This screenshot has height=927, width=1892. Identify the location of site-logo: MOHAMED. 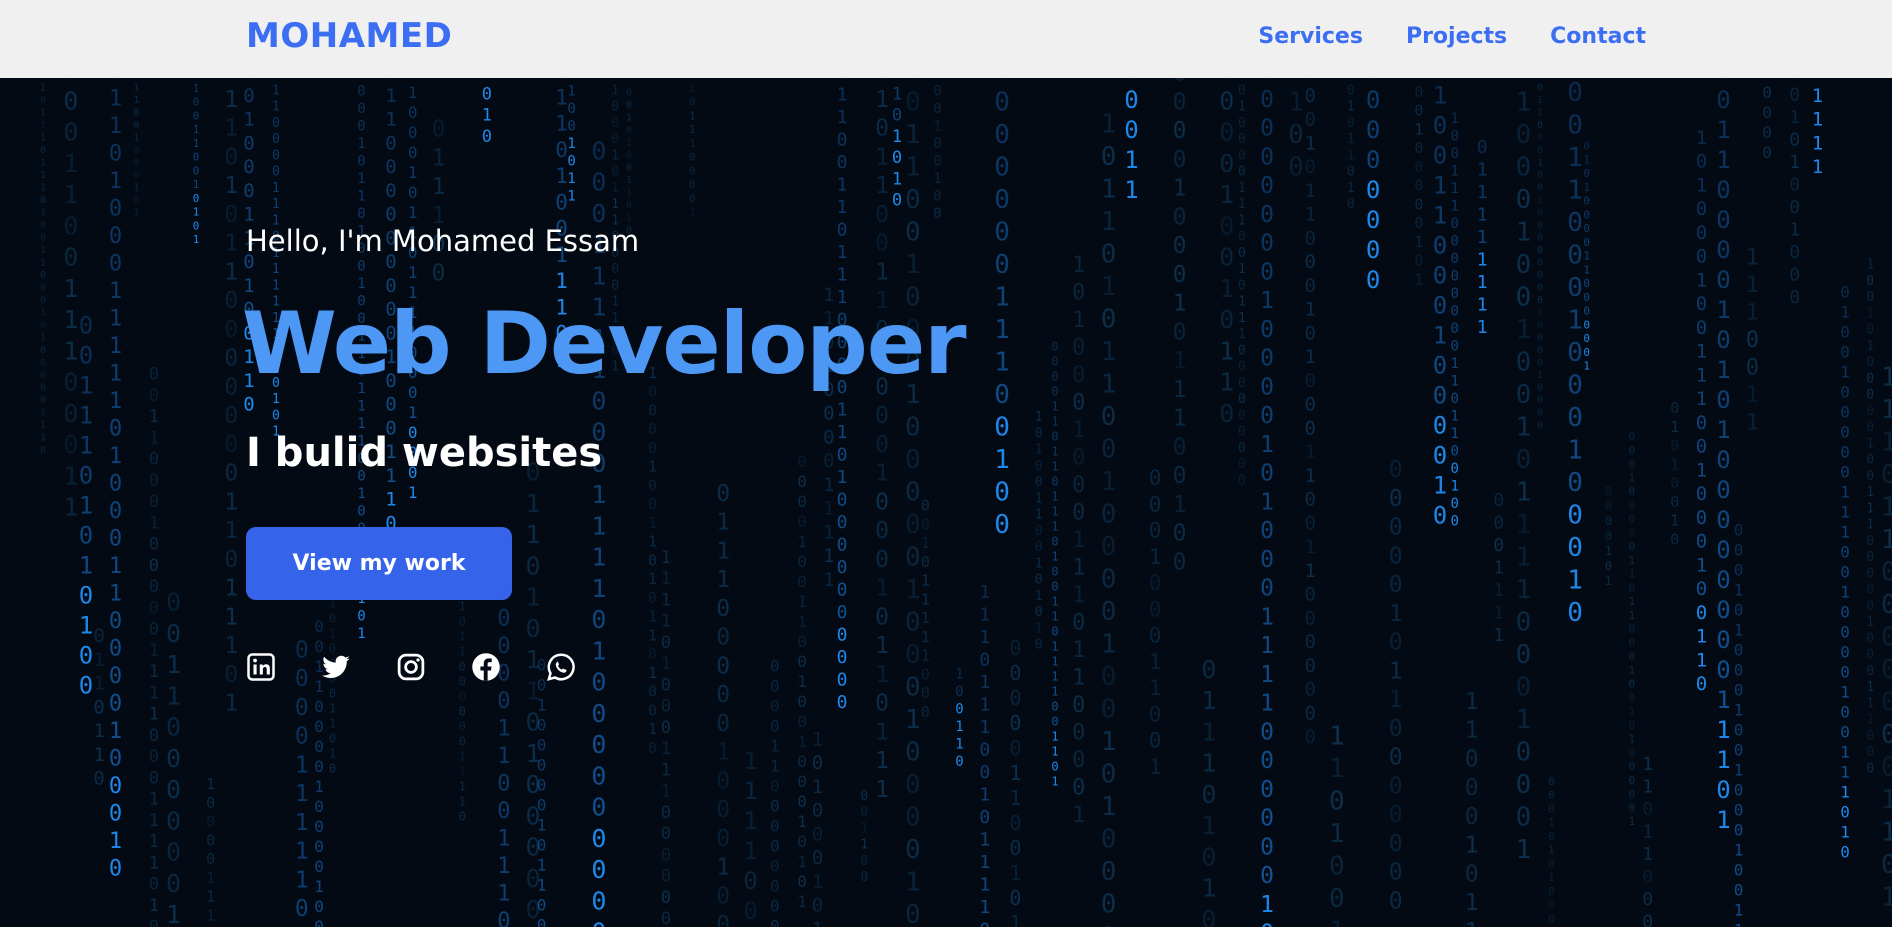
(349, 36).